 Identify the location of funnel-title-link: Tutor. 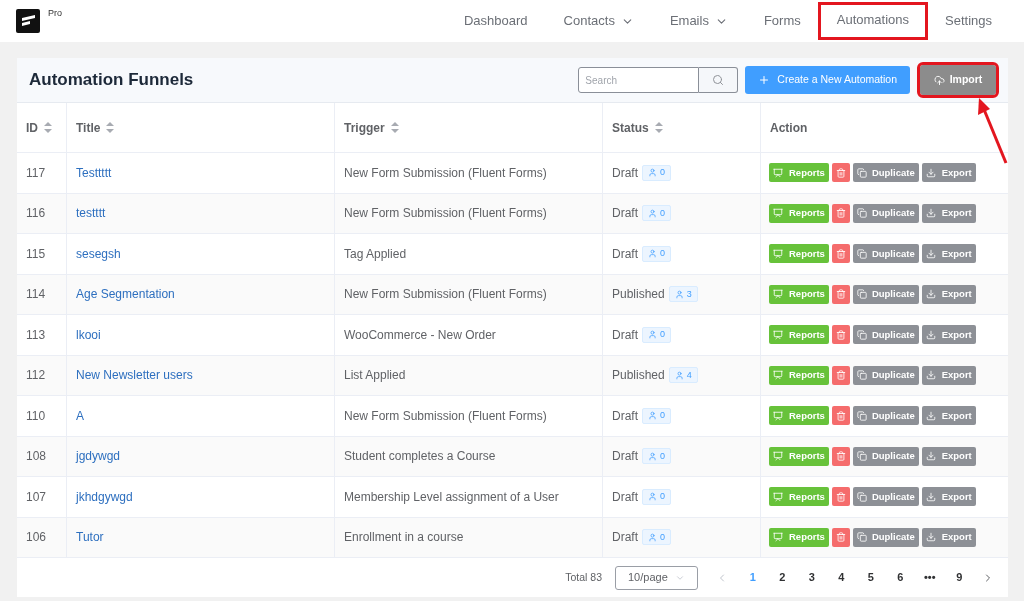
(90, 537).